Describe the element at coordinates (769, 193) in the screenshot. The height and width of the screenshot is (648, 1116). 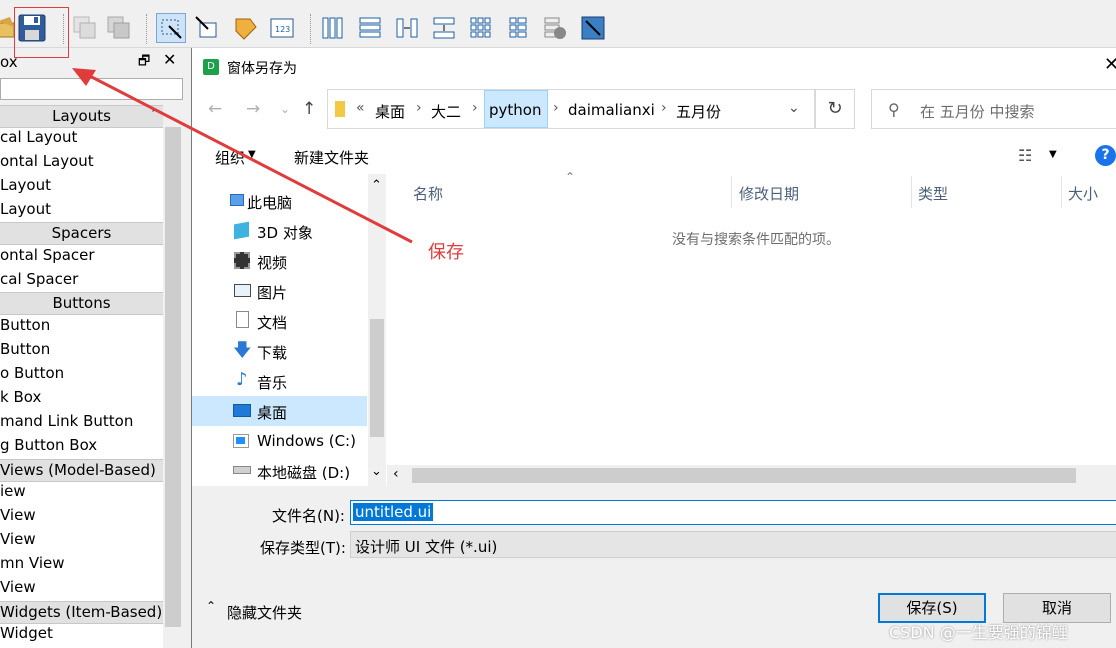
I see `column-modified: 修改日期` at that location.